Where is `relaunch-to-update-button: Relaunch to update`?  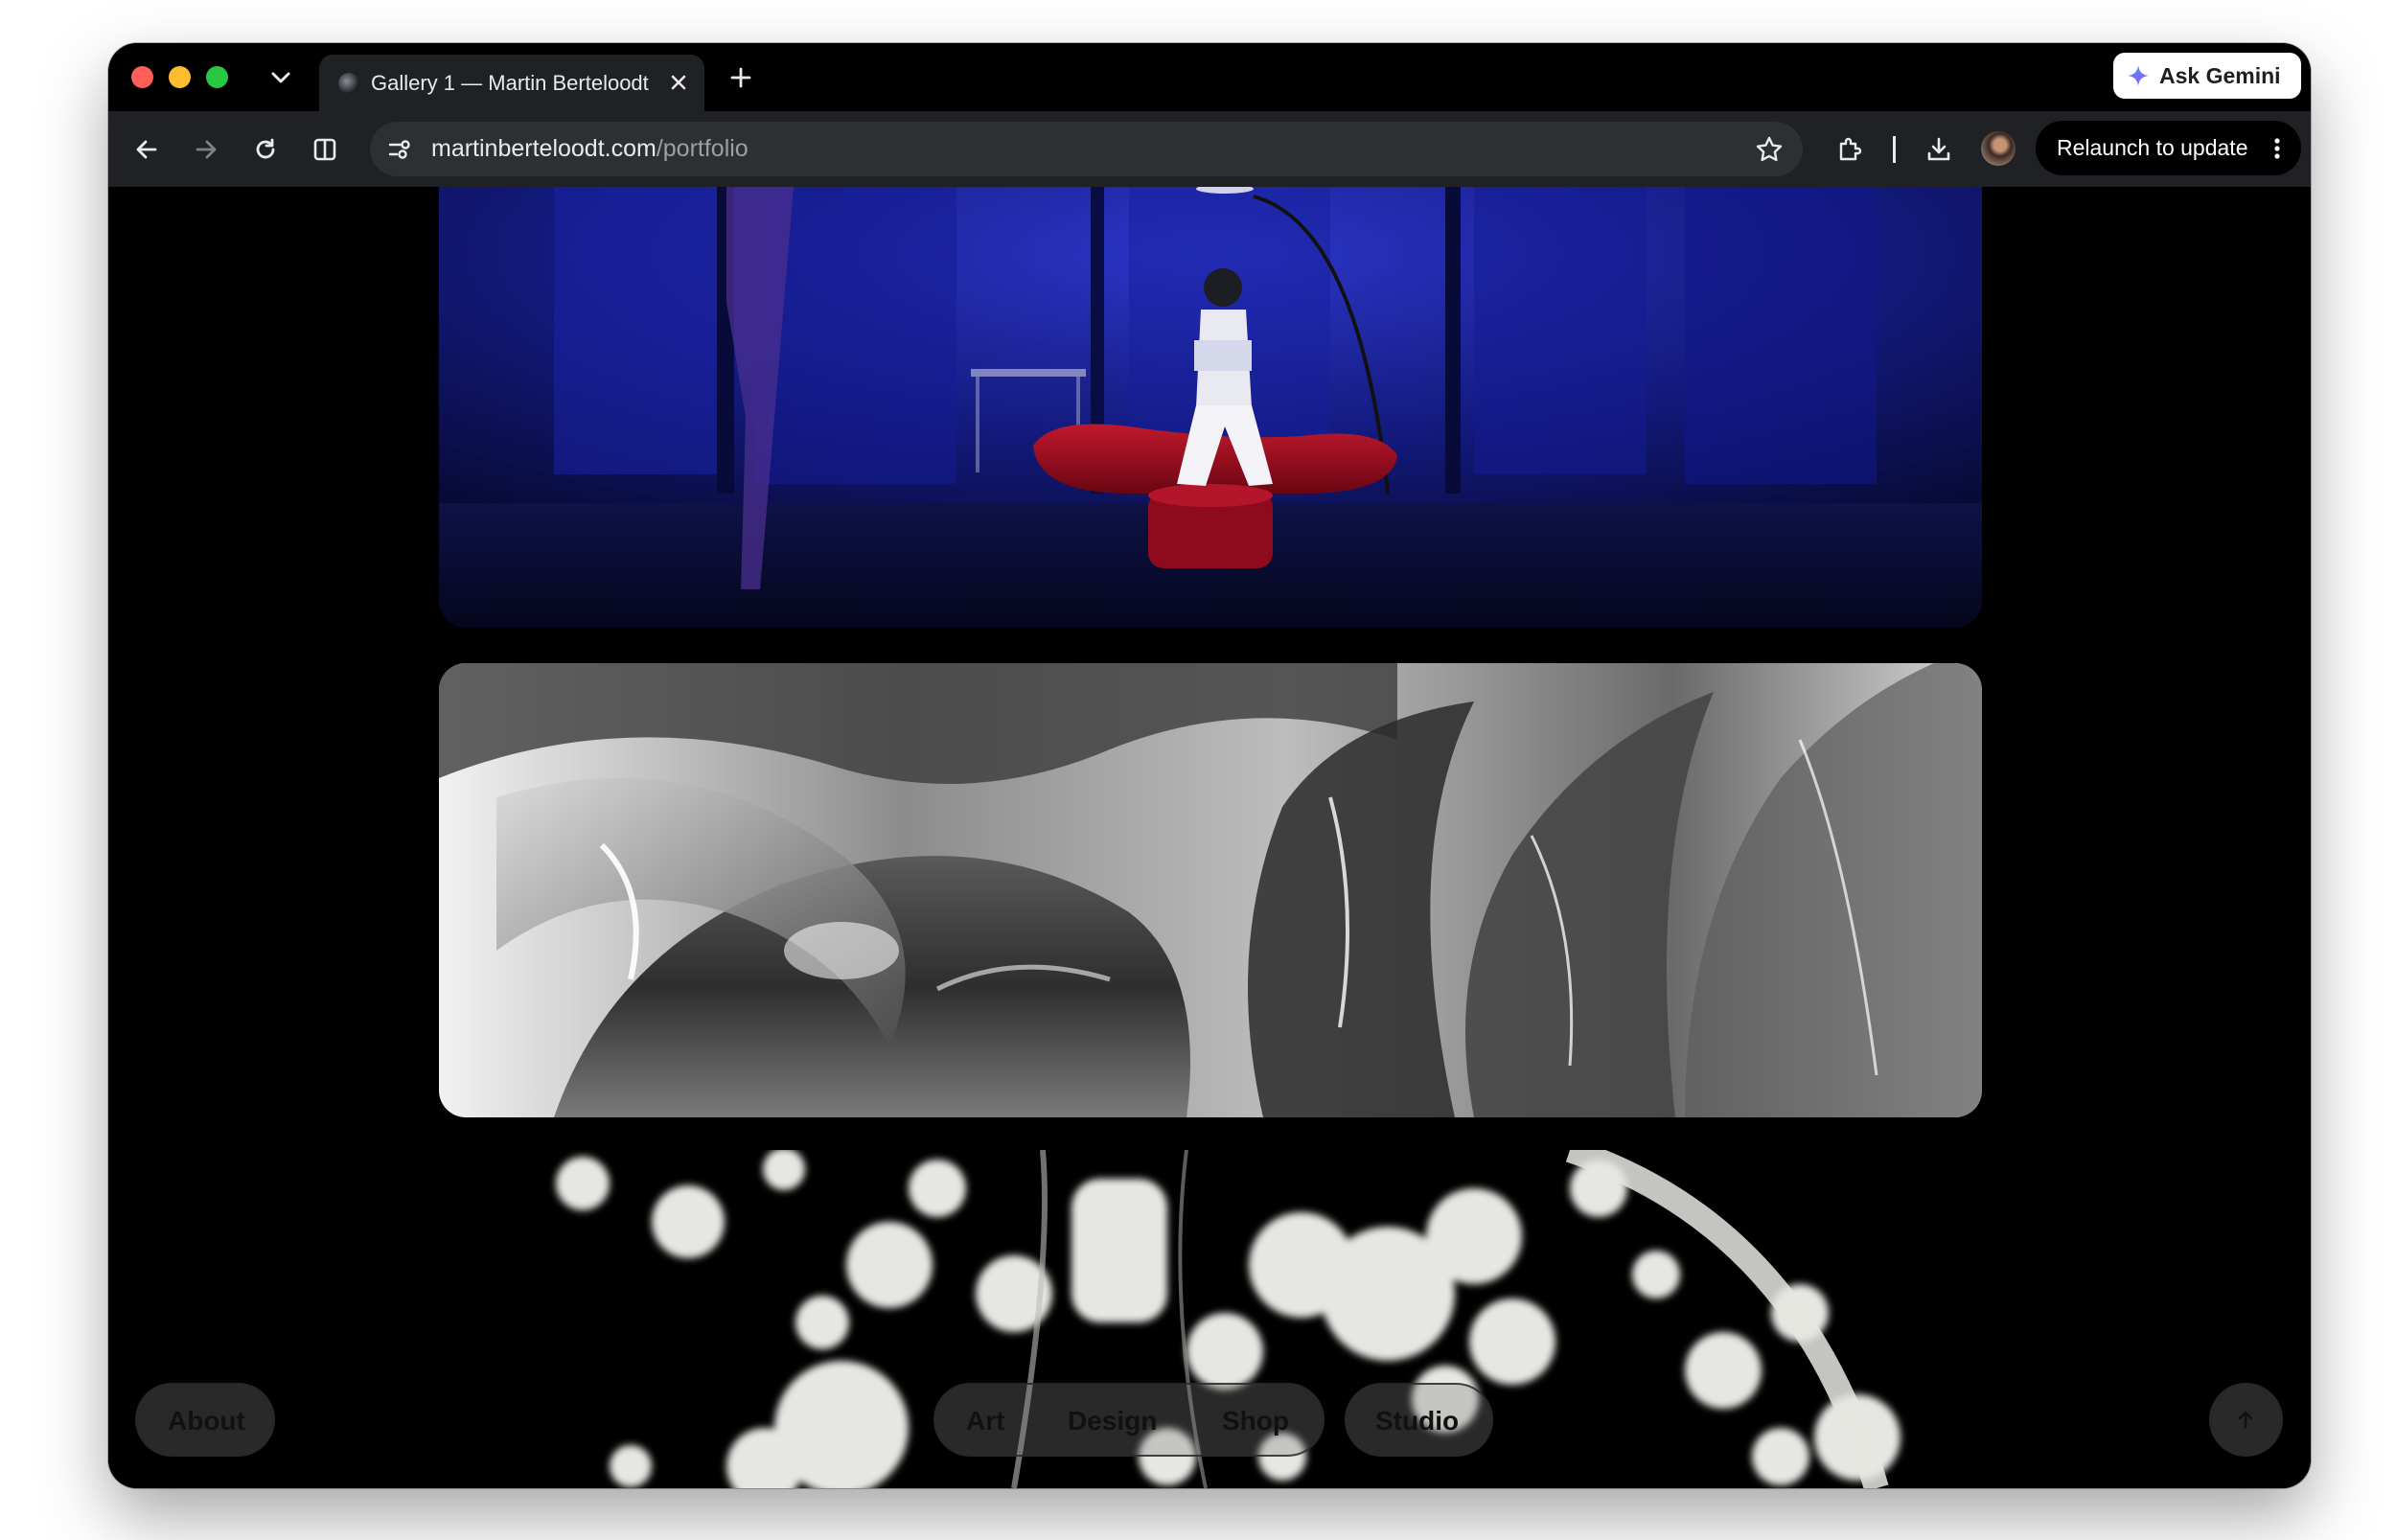
relaunch-to-update-button: Relaunch to update is located at coordinates (2169, 148).